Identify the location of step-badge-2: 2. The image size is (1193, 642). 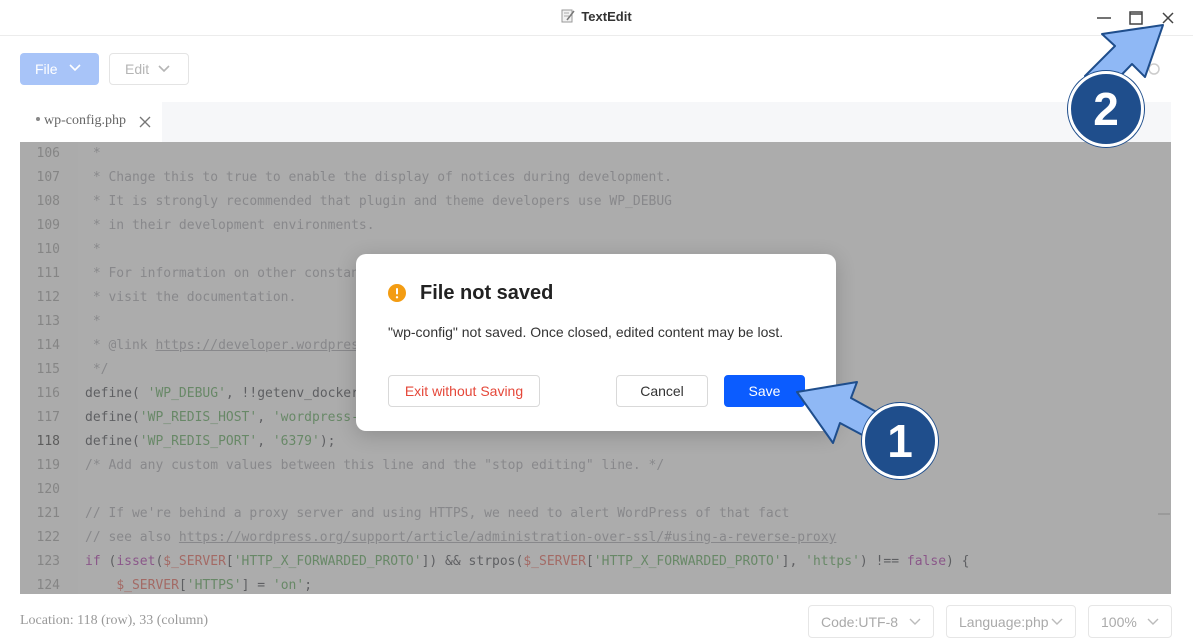
(1106, 109).